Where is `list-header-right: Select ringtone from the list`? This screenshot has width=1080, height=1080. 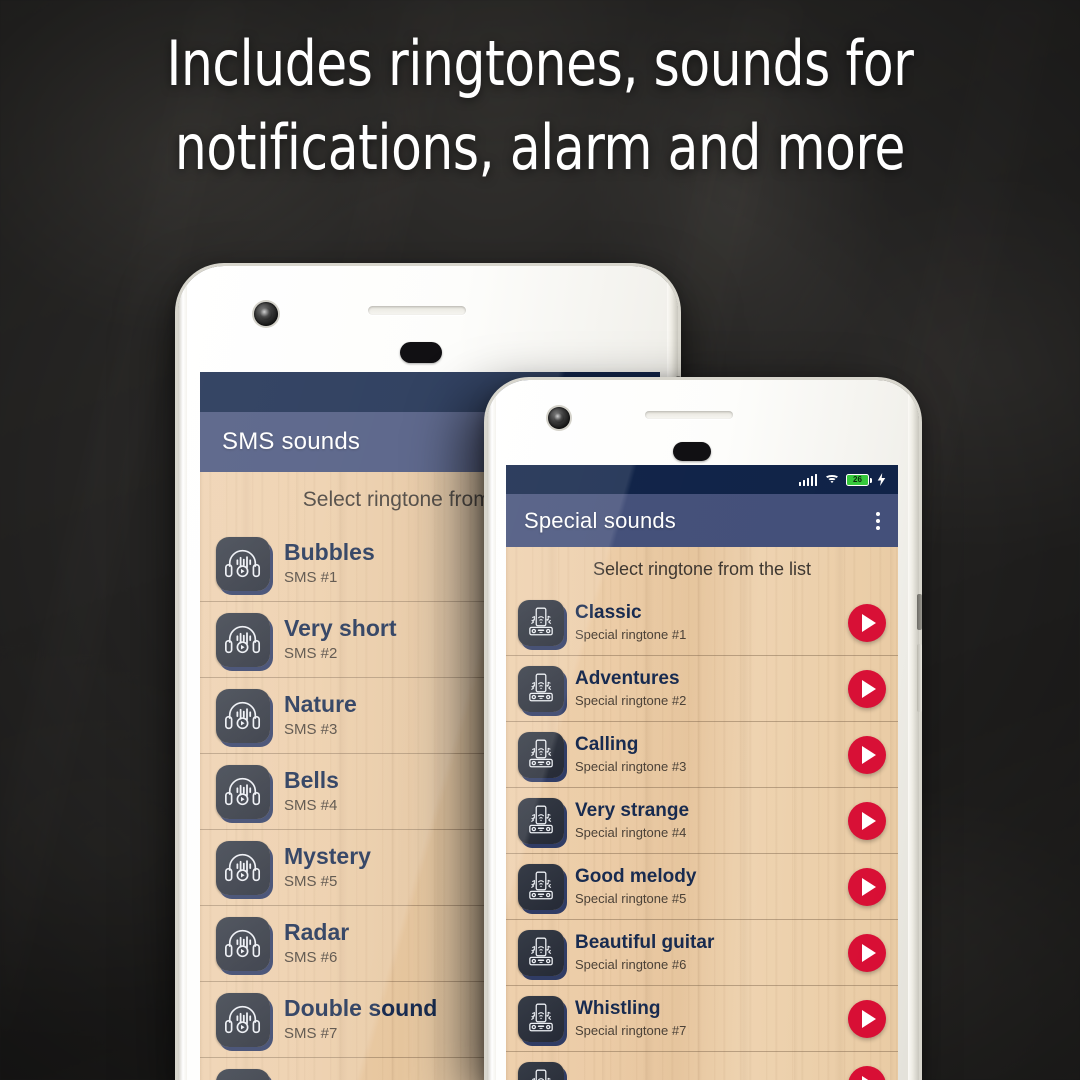 list-header-right: Select ringtone from the list is located at coordinates (702, 569).